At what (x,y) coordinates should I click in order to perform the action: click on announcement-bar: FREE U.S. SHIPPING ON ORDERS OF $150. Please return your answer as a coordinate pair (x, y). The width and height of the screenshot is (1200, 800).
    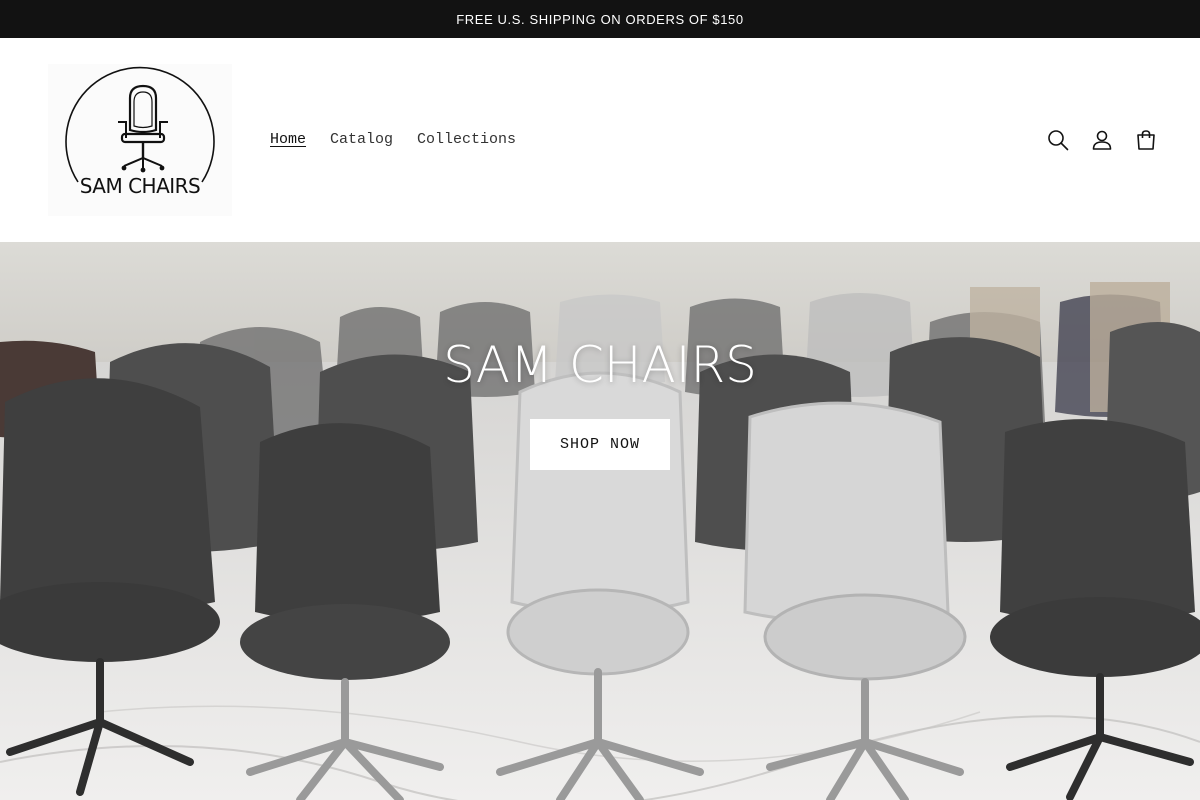
    Looking at the image, I should click on (600, 19).